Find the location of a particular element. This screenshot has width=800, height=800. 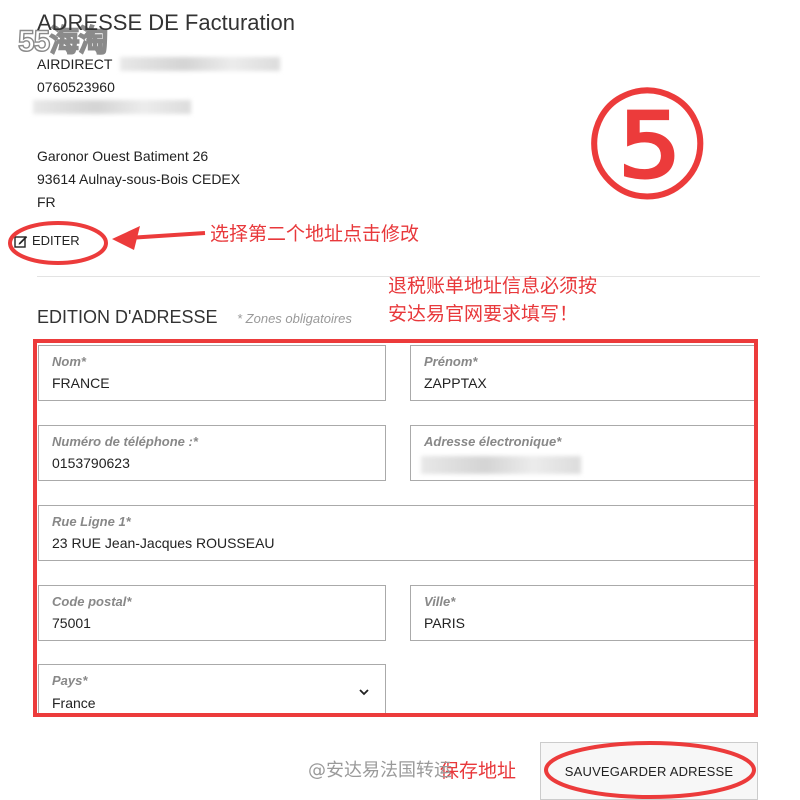

tax-hint-line2: 安达易官网要求填写！ is located at coordinates (483, 314).